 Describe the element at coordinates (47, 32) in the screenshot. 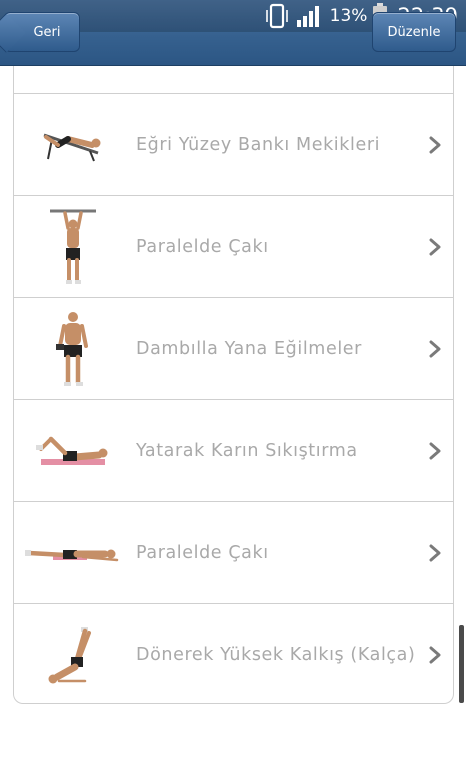

I see `back-button-label: Geri` at that location.